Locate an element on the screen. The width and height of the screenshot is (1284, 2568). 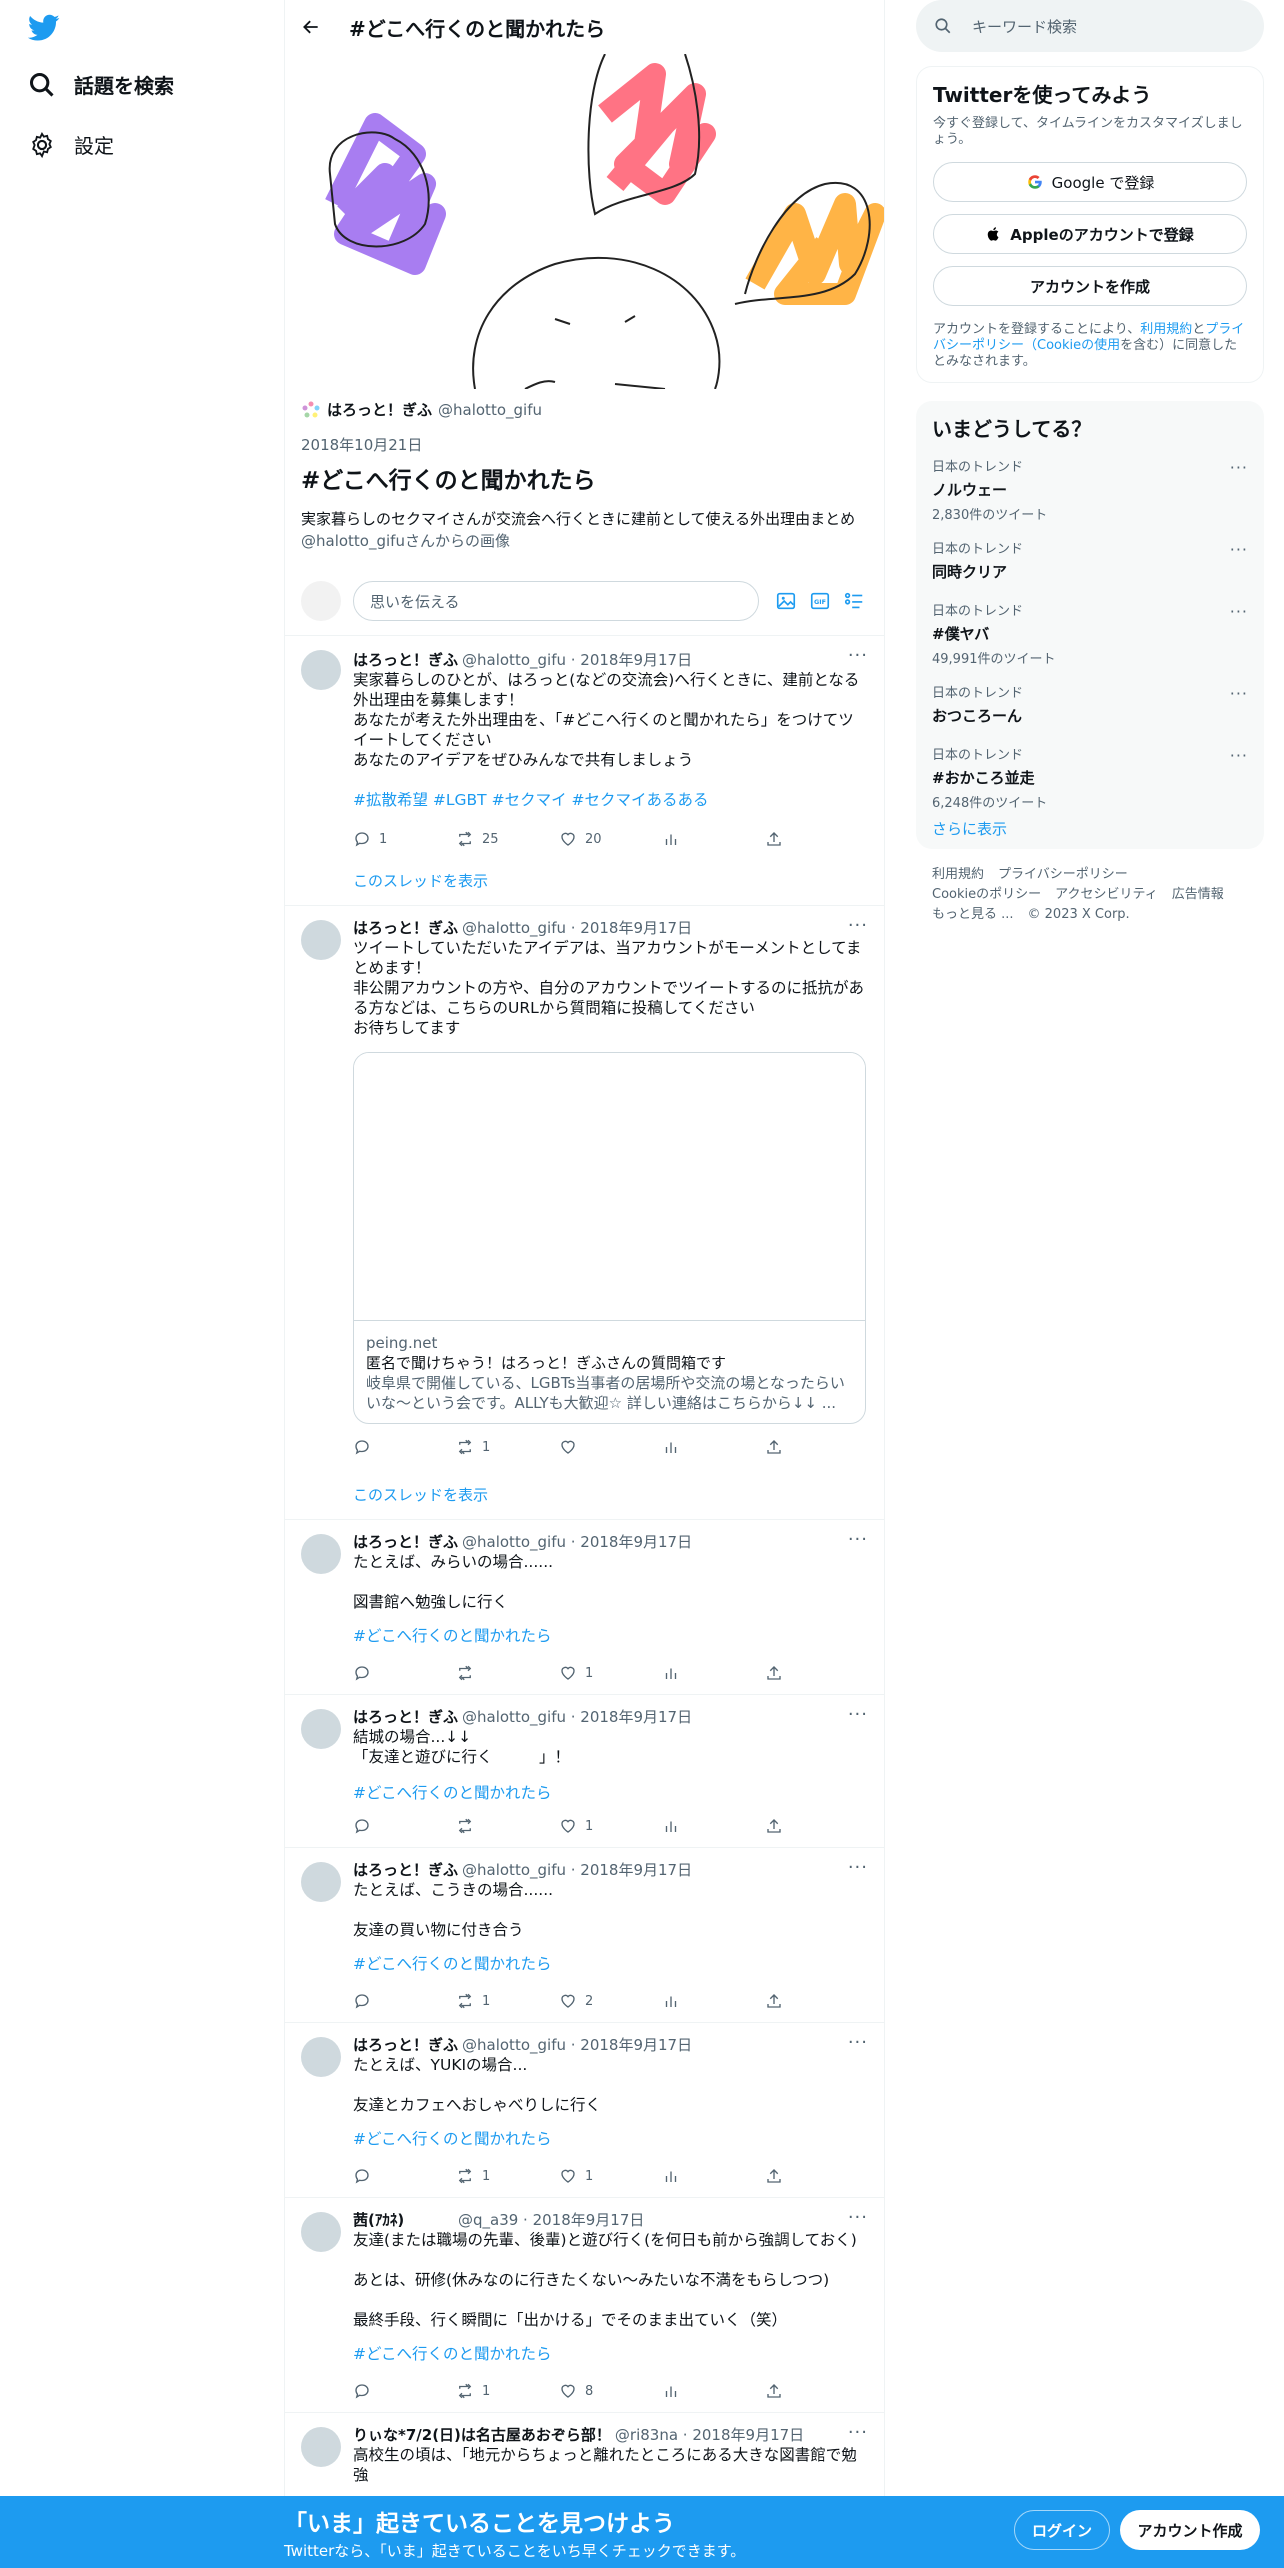
retweet-button is located at coordinates (507, 1673).